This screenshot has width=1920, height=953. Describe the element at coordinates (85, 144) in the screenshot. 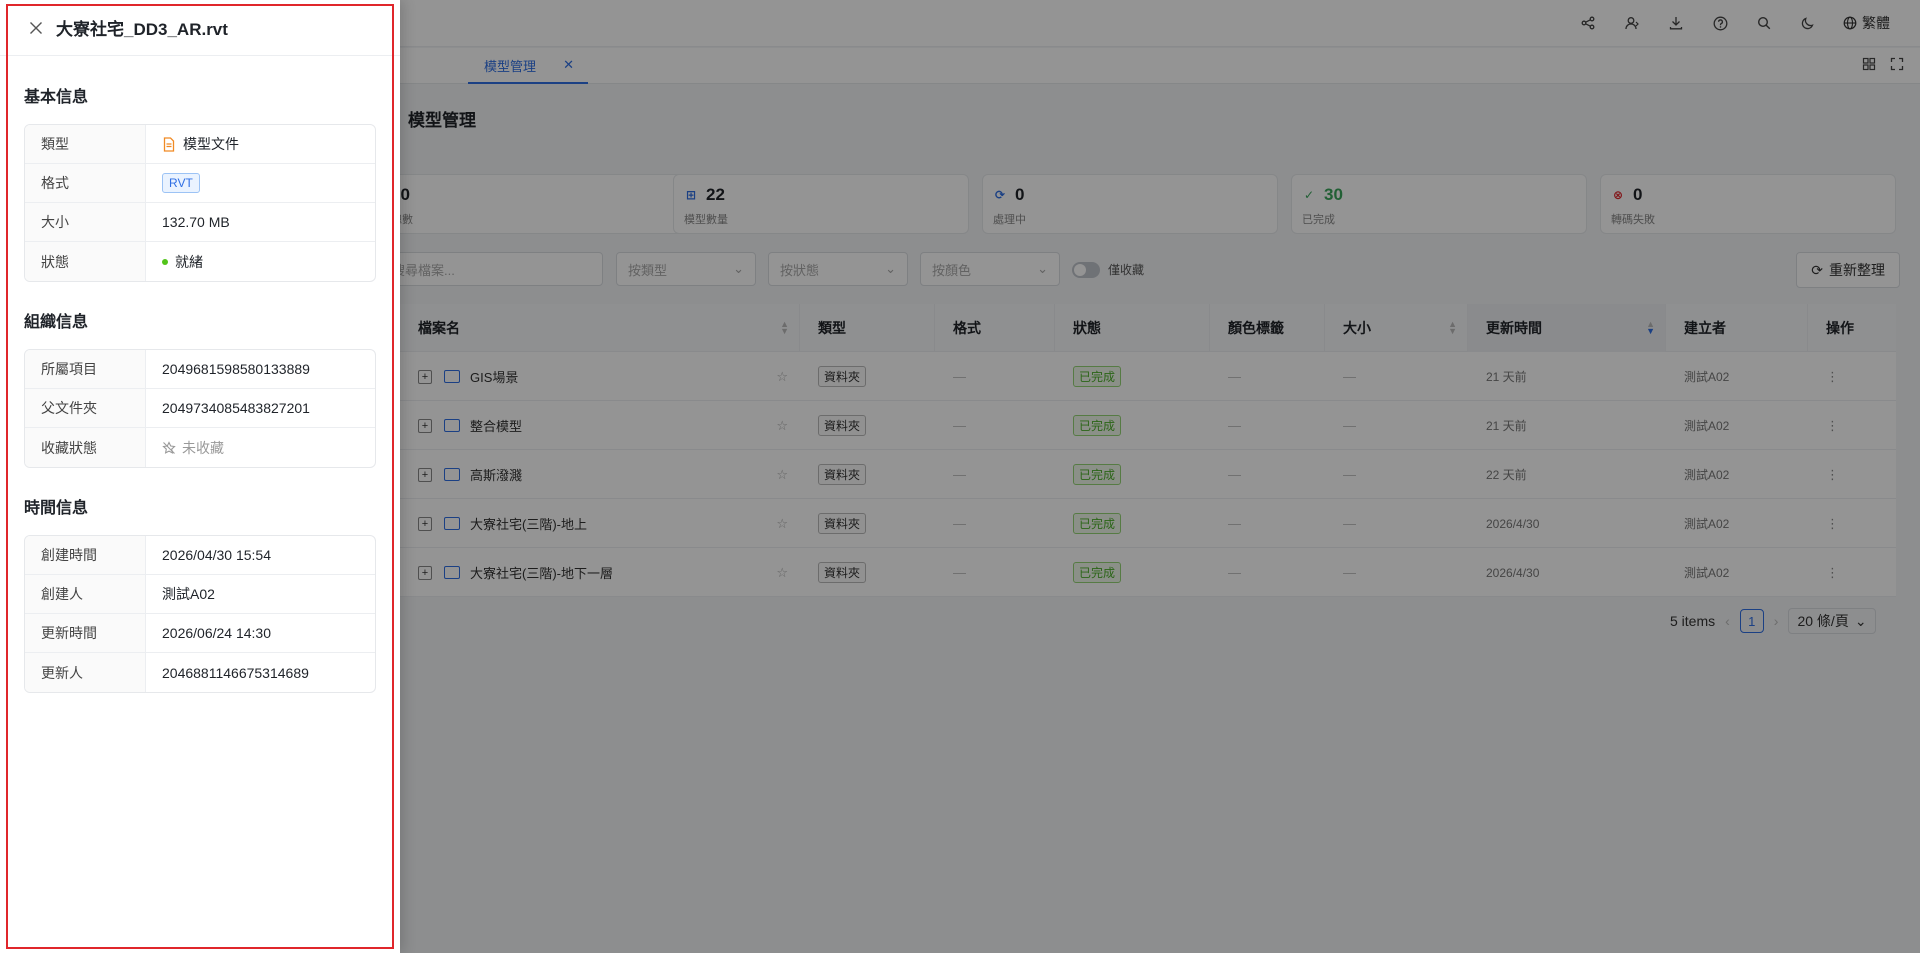

I see `info-label: 類型` at that location.